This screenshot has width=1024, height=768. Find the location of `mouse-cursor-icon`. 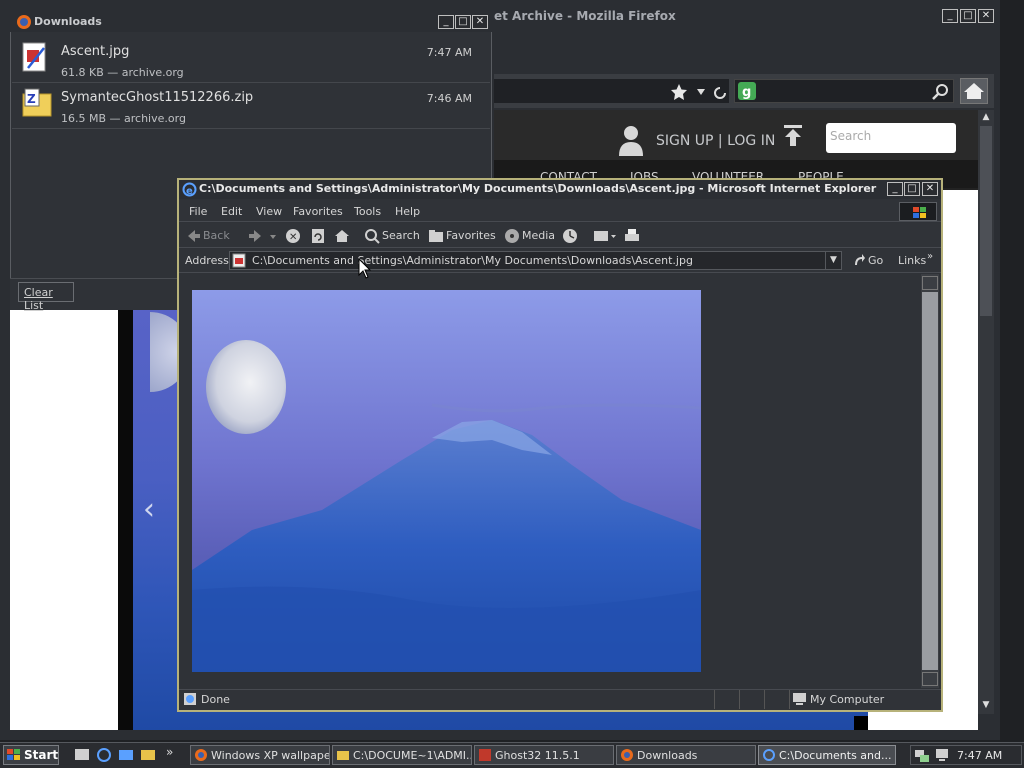

mouse-cursor-icon is located at coordinates (365, 268).